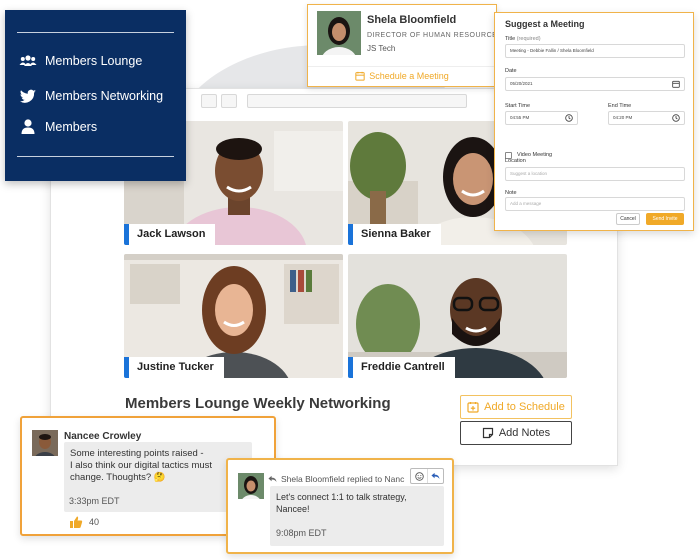  I want to click on add-notes-label: Add Notes, so click(524, 433).